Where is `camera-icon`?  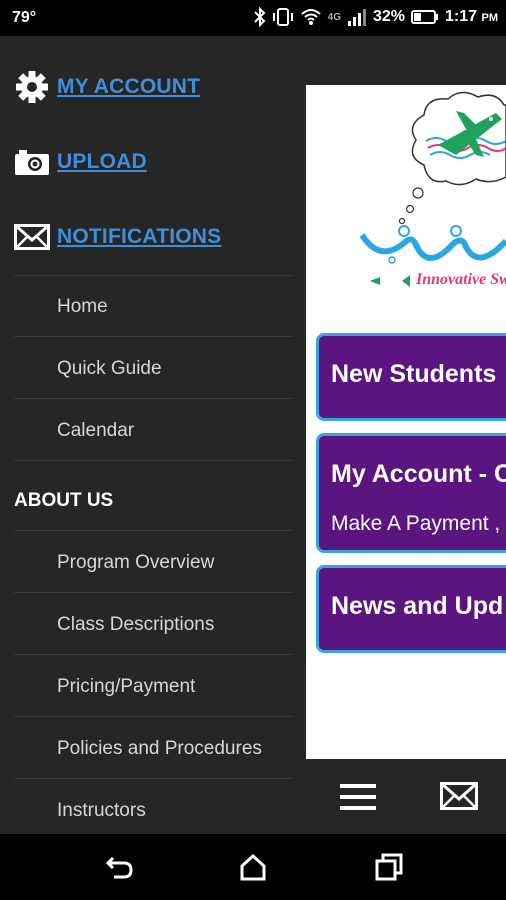
camera-icon is located at coordinates (32, 162).